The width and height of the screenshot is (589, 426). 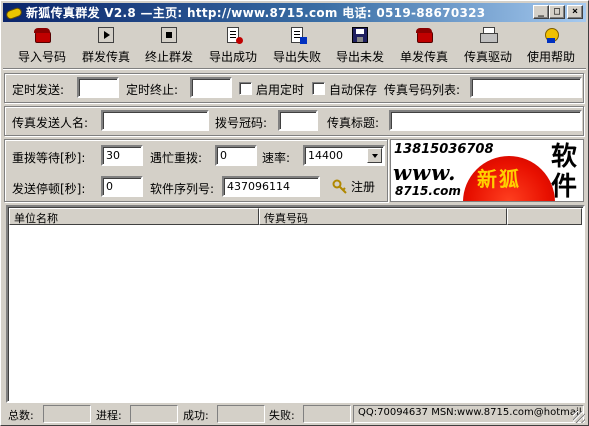 I want to click on save-disk-icon, so click(x=360, y=35).